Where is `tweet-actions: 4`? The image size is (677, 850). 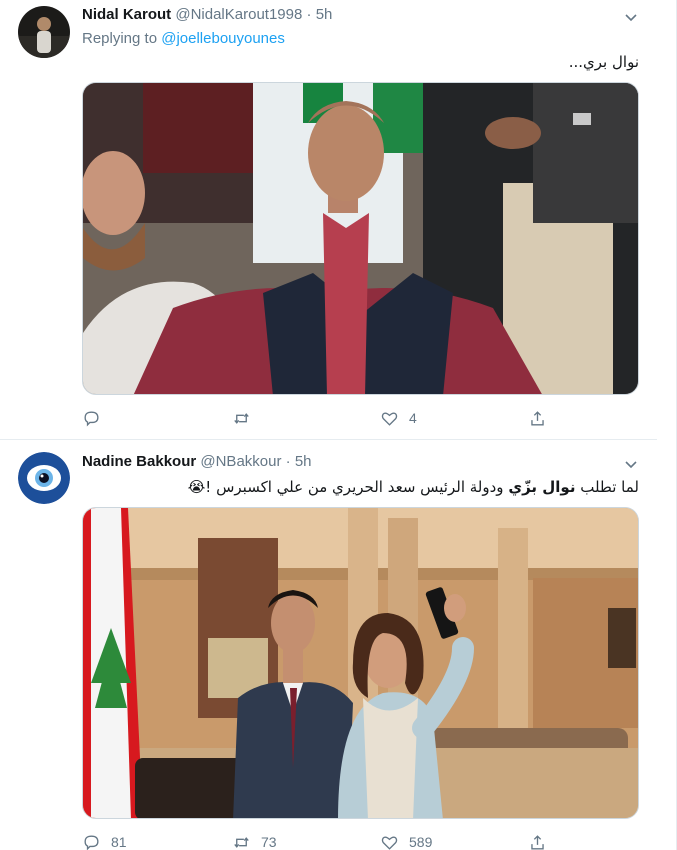 tweet-actions: 4 is located at coordinates (317, 418).